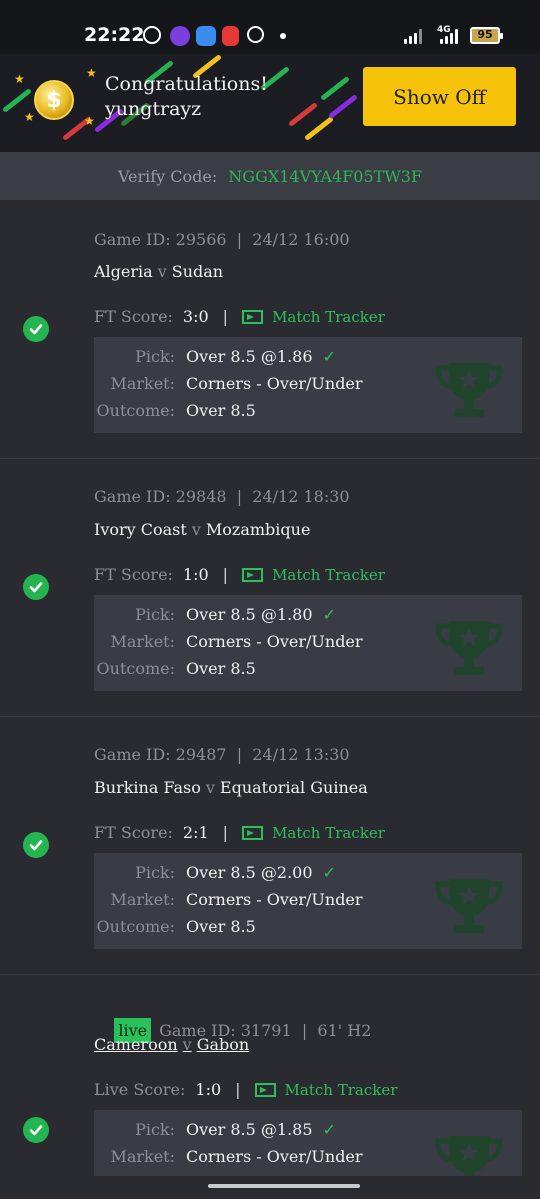 The width and height of the screenshot is (540, 1199). I want to click on match-title: Ivory Coast v Mozambique, so click(202, 529).